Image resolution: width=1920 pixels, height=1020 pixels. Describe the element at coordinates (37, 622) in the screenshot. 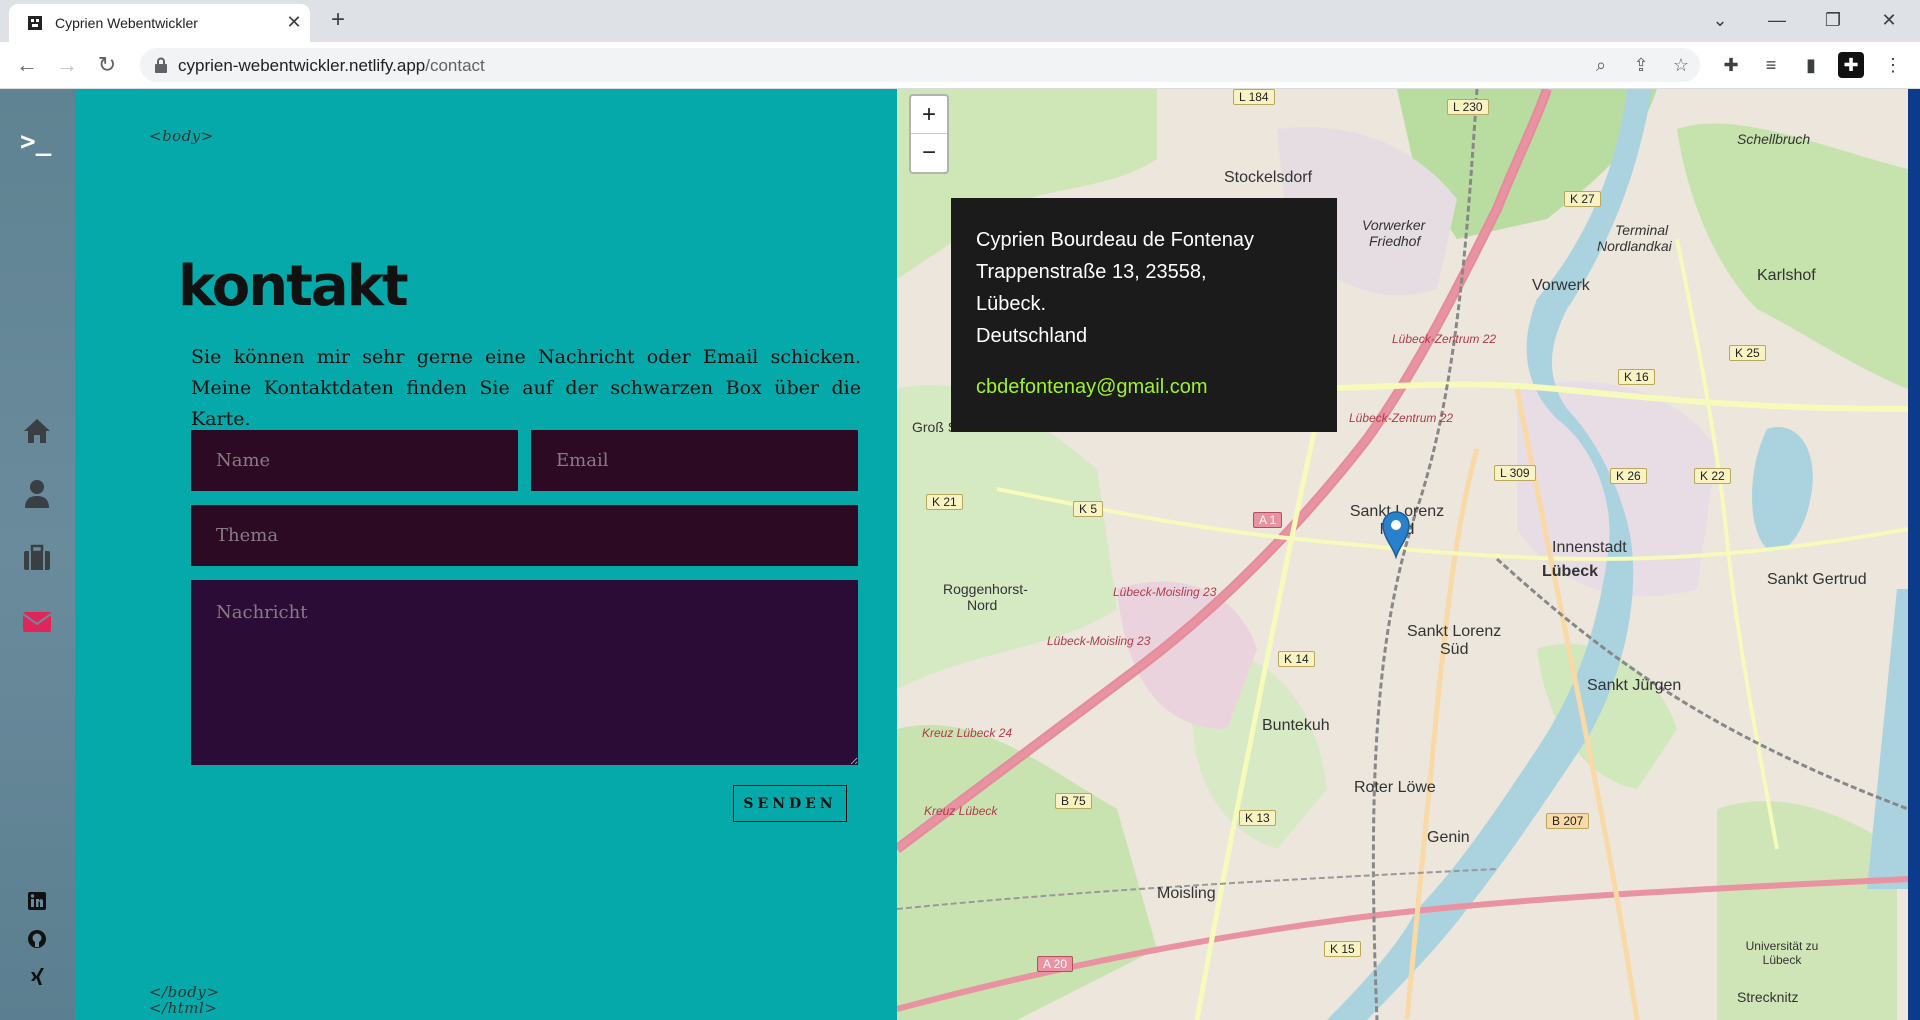

I see `envelope-icon` at that location.